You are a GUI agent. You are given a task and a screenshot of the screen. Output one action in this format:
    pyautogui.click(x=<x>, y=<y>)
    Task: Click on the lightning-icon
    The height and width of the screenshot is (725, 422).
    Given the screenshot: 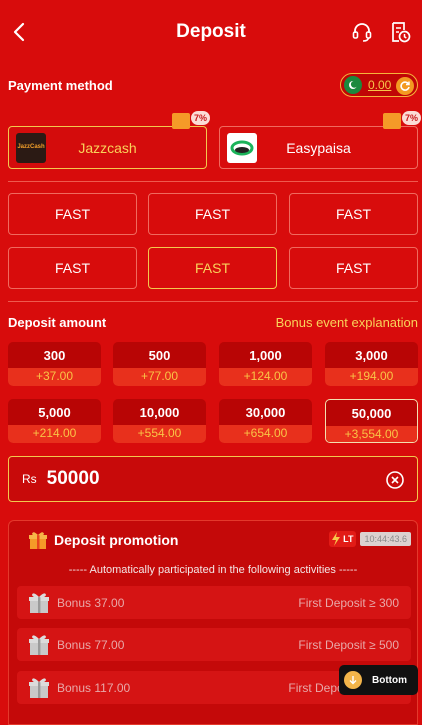 What is the action you would take?
    pyautogui.click(x=336, y=539)
    